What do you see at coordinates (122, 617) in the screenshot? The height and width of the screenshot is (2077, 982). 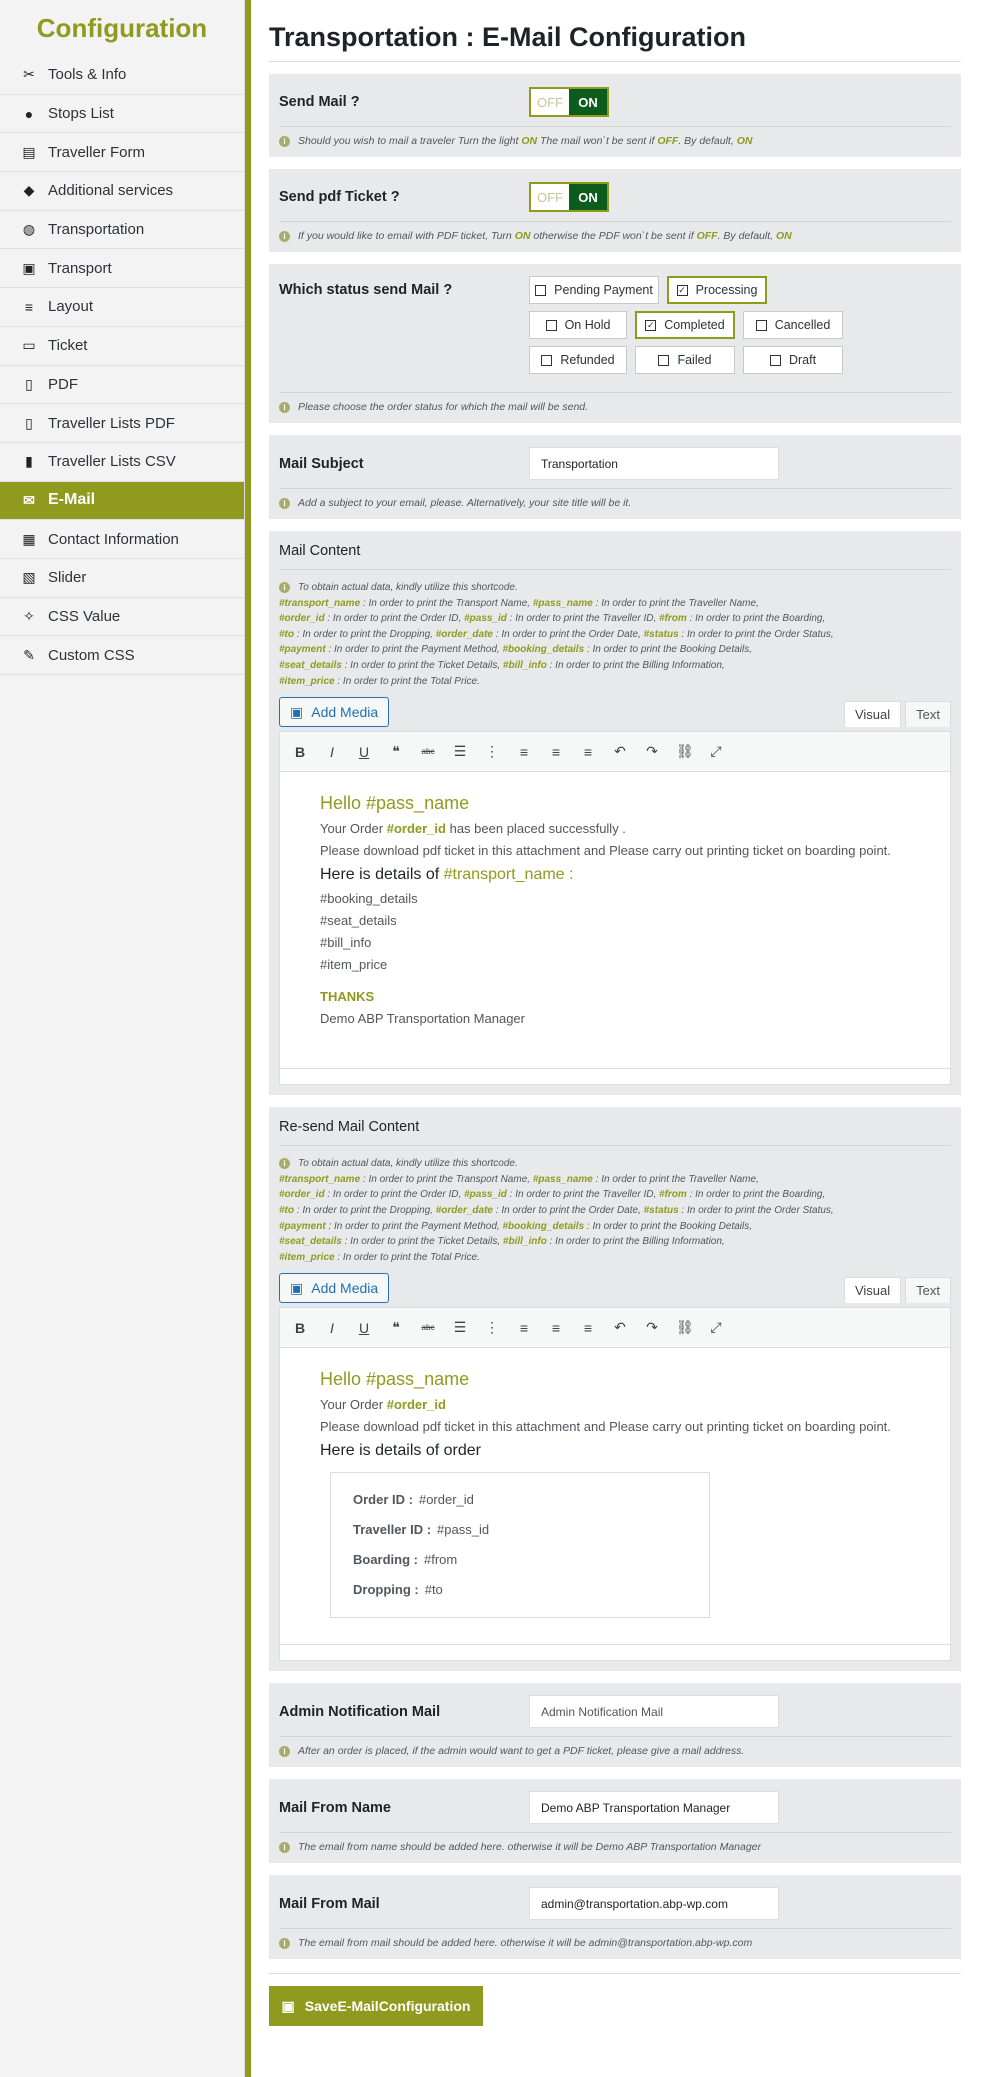 I see `sidebar-item-css-value: ✧ CSS Value` at bounding box center [122, 617].